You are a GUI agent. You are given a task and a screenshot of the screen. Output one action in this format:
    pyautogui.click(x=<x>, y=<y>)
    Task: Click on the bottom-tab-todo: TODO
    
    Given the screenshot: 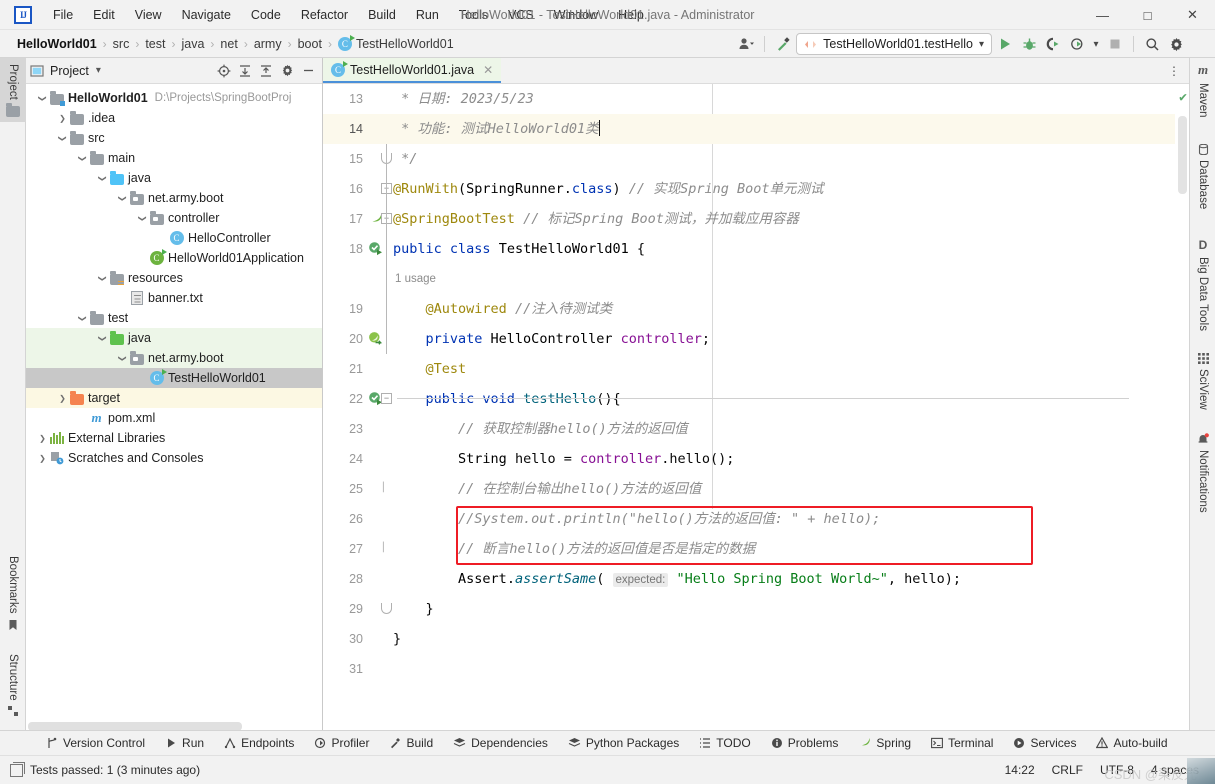 What is the action you would take?
    pyautogui.click(x=724, y=743)
    